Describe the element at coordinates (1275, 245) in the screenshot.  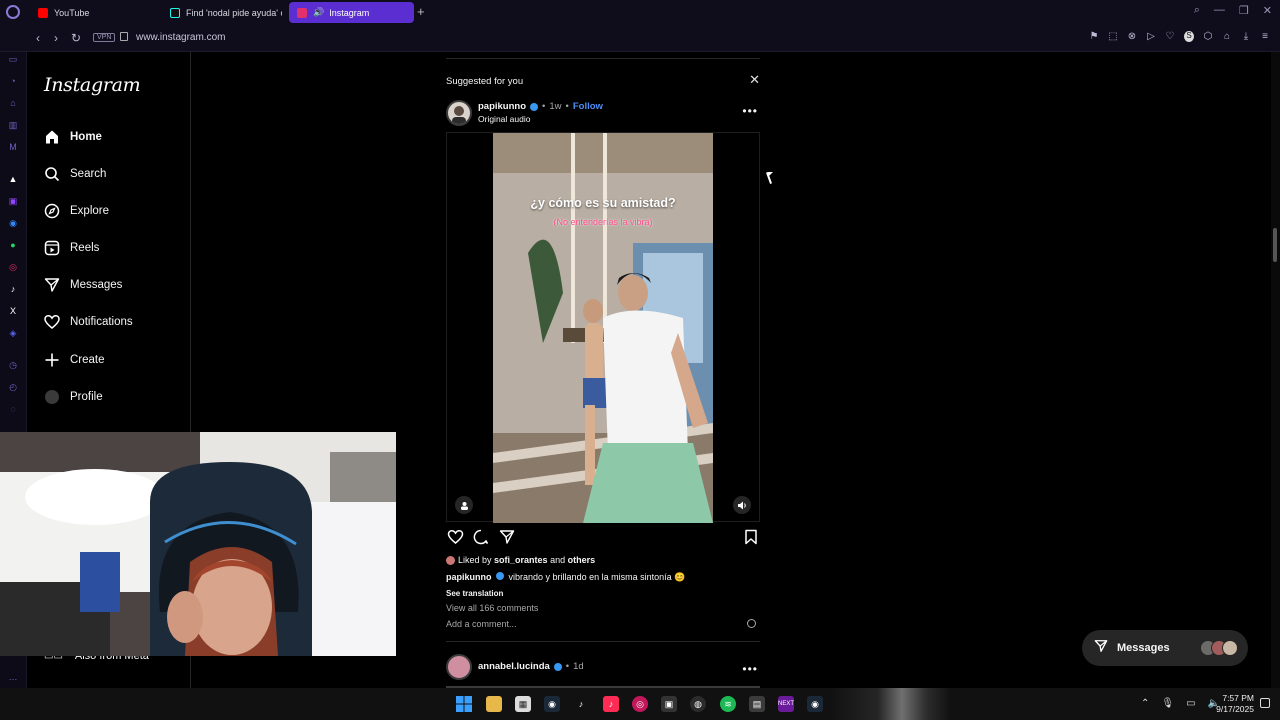
I see `scrollbar-thumb` at that location.